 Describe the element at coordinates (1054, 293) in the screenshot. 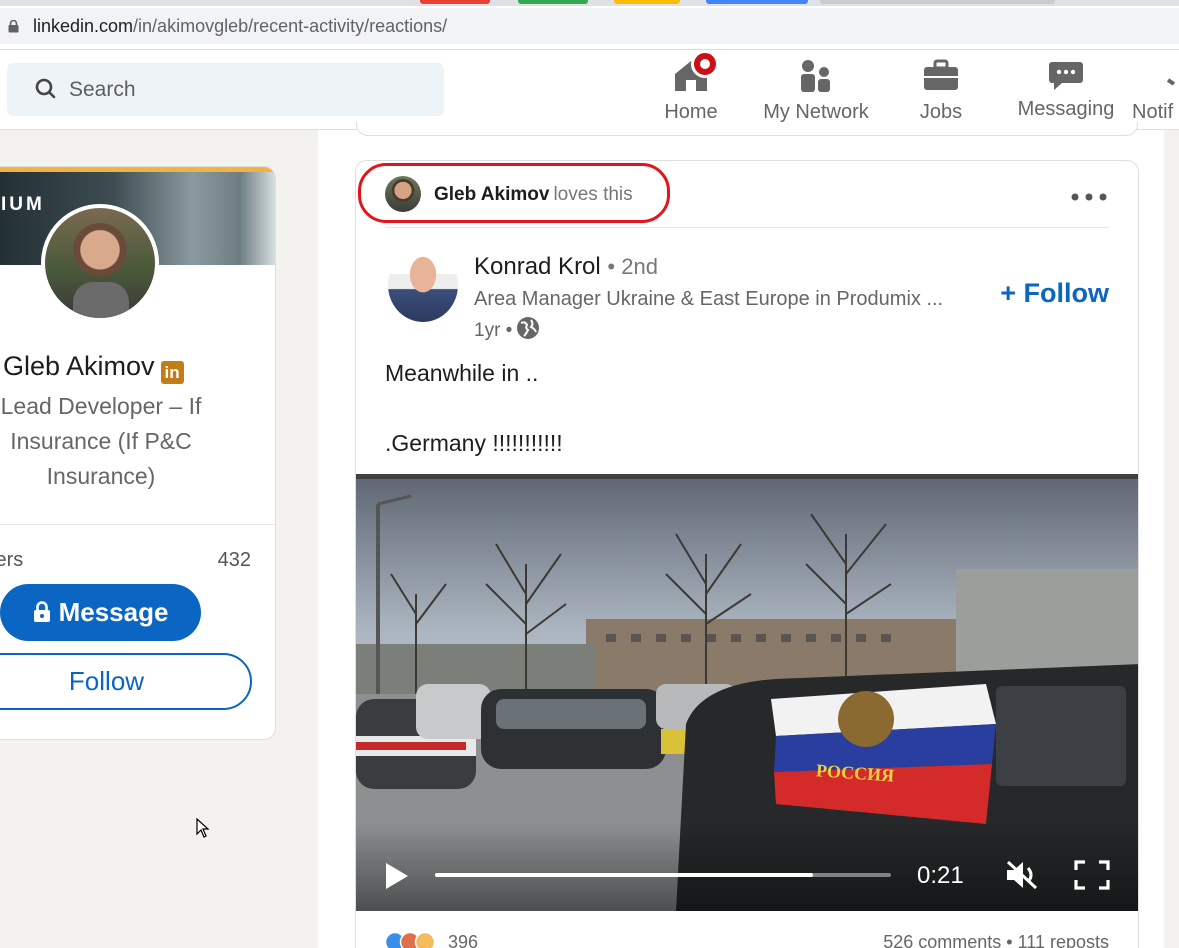

I see `follow-author-button: + Follow` at that location.